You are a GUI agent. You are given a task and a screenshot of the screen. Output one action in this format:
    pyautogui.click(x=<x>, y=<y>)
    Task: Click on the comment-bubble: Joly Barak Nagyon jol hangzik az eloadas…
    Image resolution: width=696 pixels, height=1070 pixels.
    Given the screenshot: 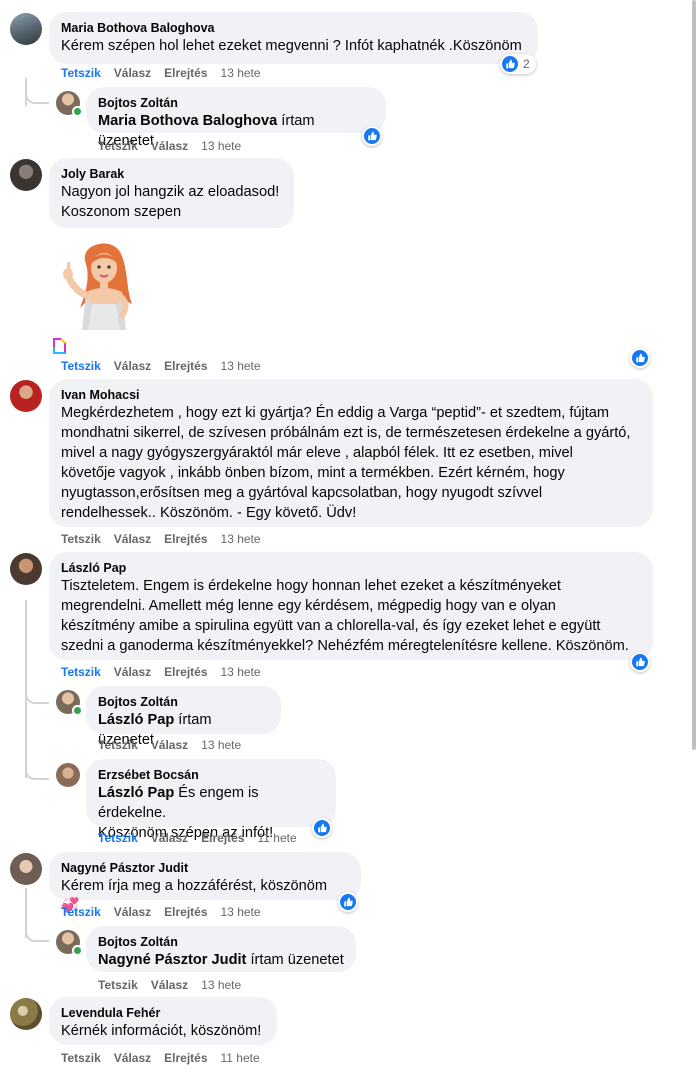 What is the action you would take?
    pyautogui.click(x=171, y=193)
    